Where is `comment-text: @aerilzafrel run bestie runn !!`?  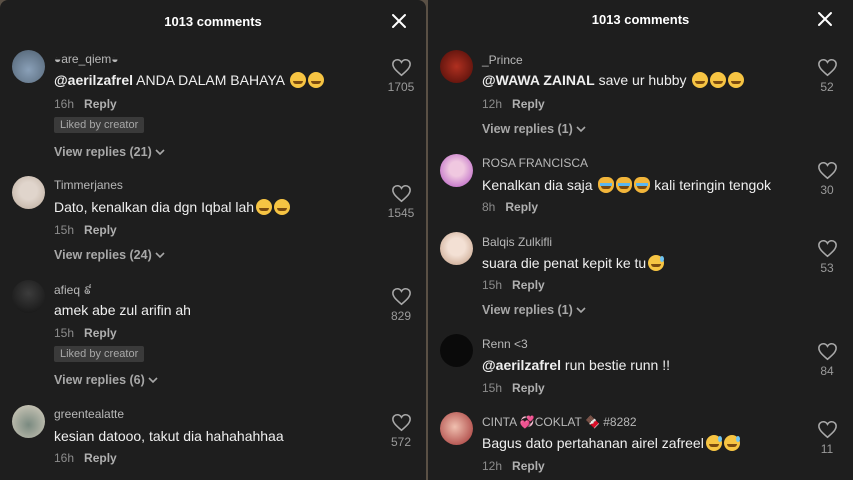
comment-text: @aerilzafrel run bestie runn !! is located at coordinates (576, 365).